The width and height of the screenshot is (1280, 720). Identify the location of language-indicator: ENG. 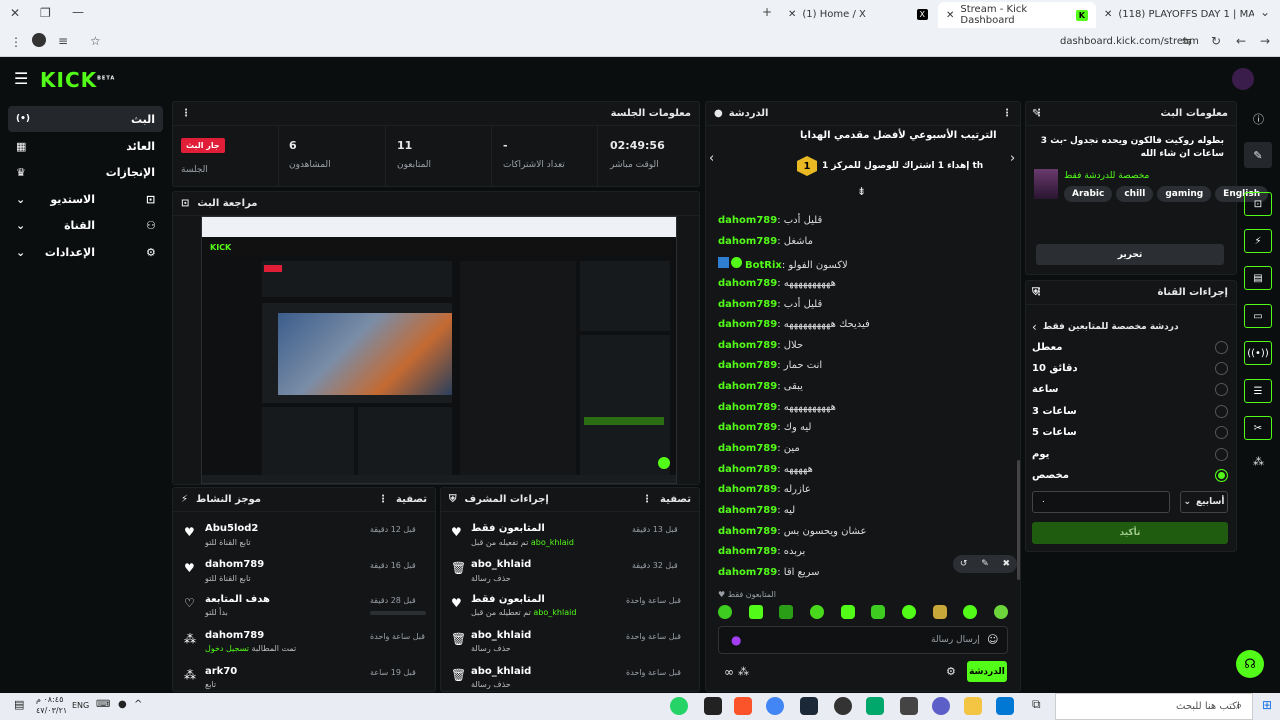
(80, 705).